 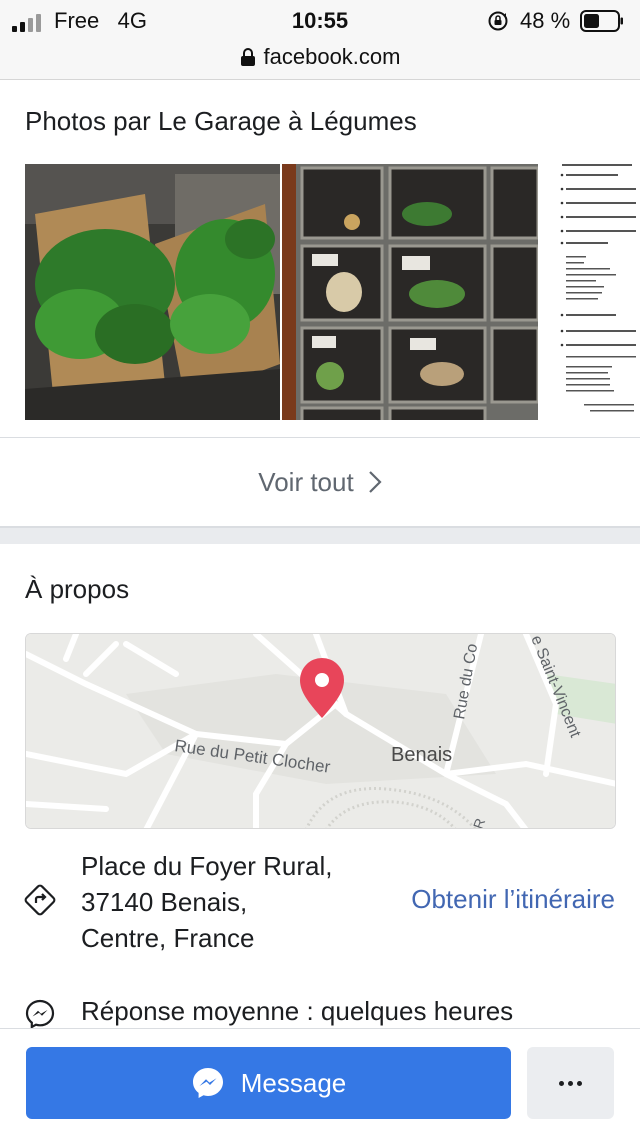 I want to click on section-separator, so click(x=320, y=535).